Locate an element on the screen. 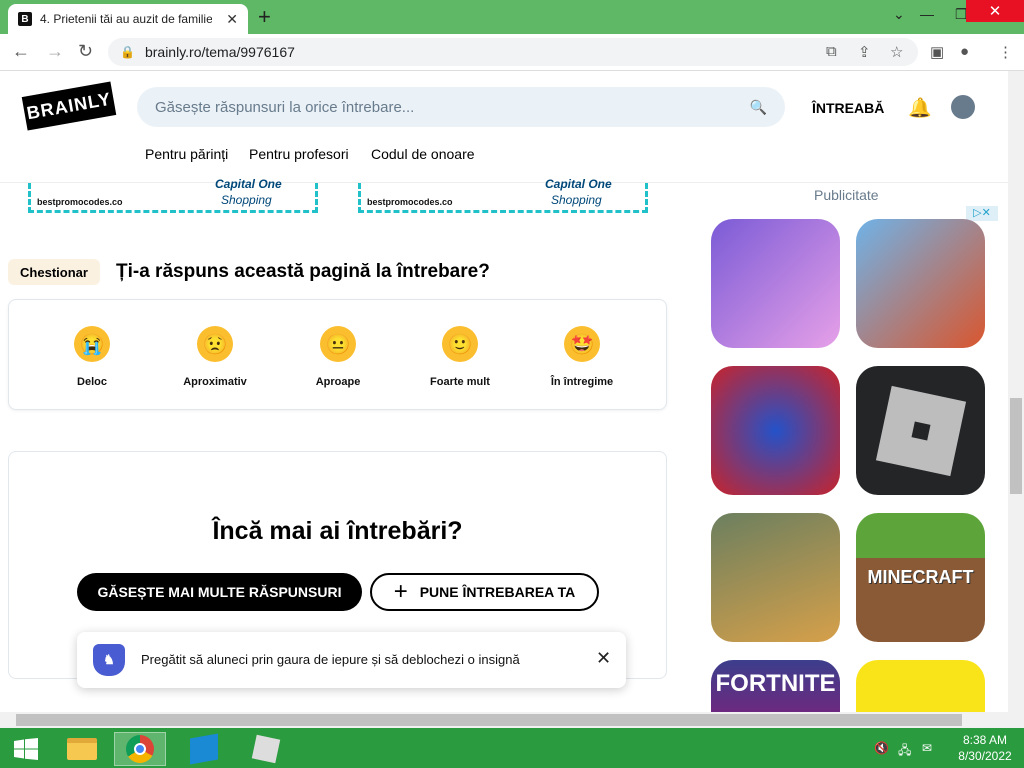 This screenshot has height=768, width=1024. poll-option-deloc: 😭 Deloc is located at coordinates (92, 357).